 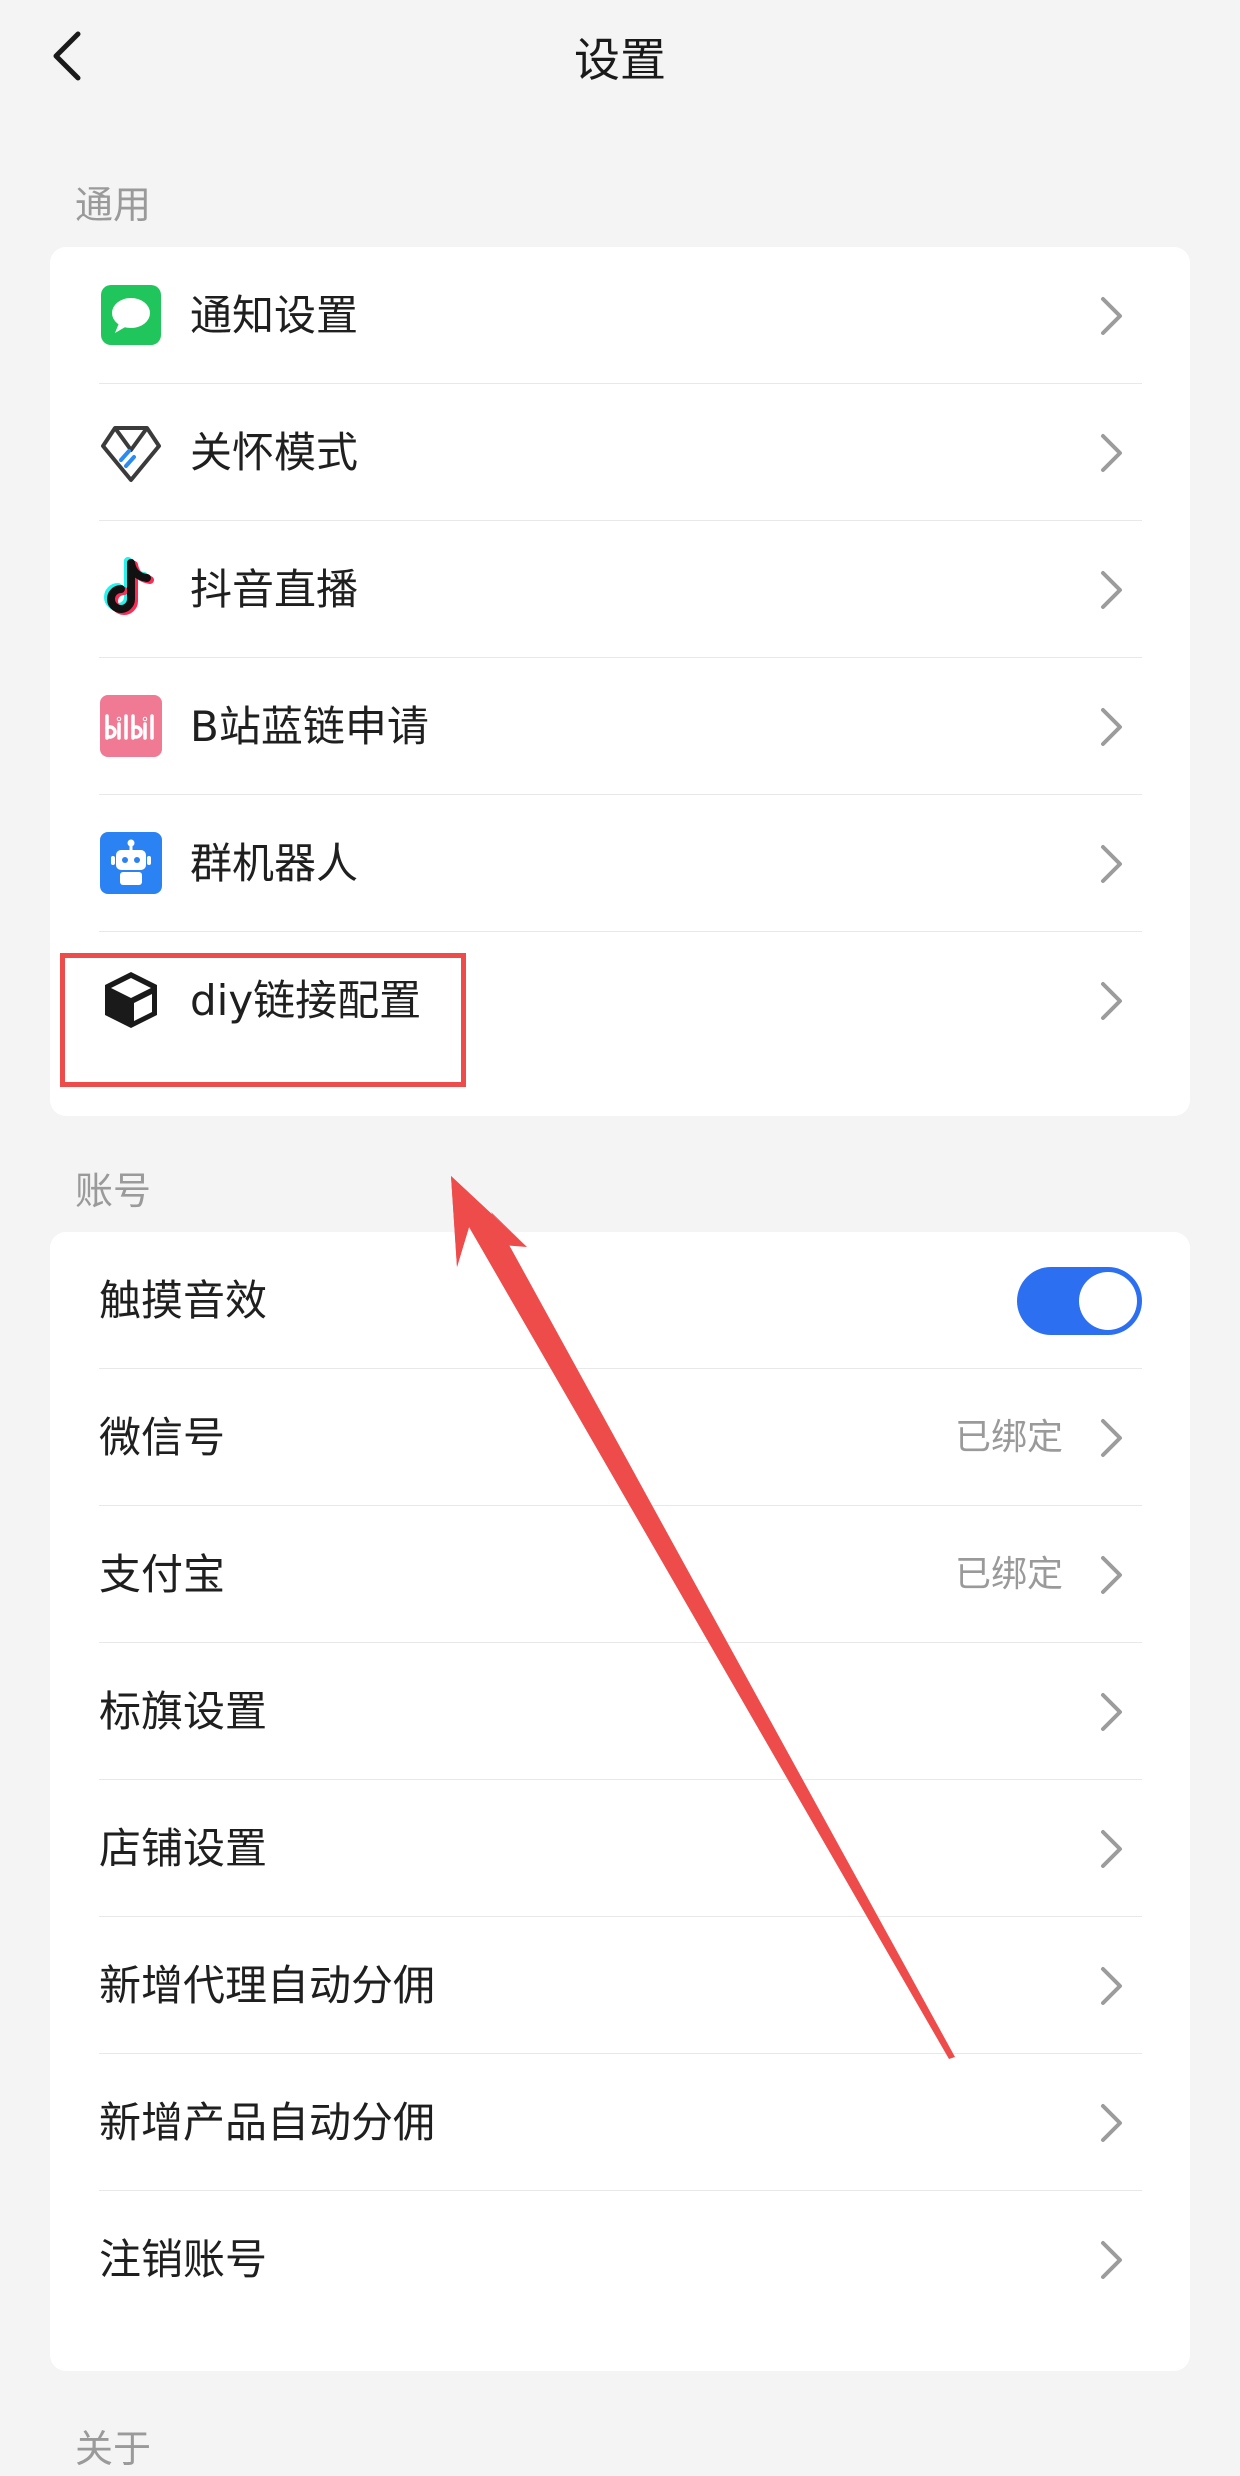 What do you see at coordinates (183, 1711) in the screenshot?
I see `settings-item-label: 标旗设置` at bounding box center [183, 1711].